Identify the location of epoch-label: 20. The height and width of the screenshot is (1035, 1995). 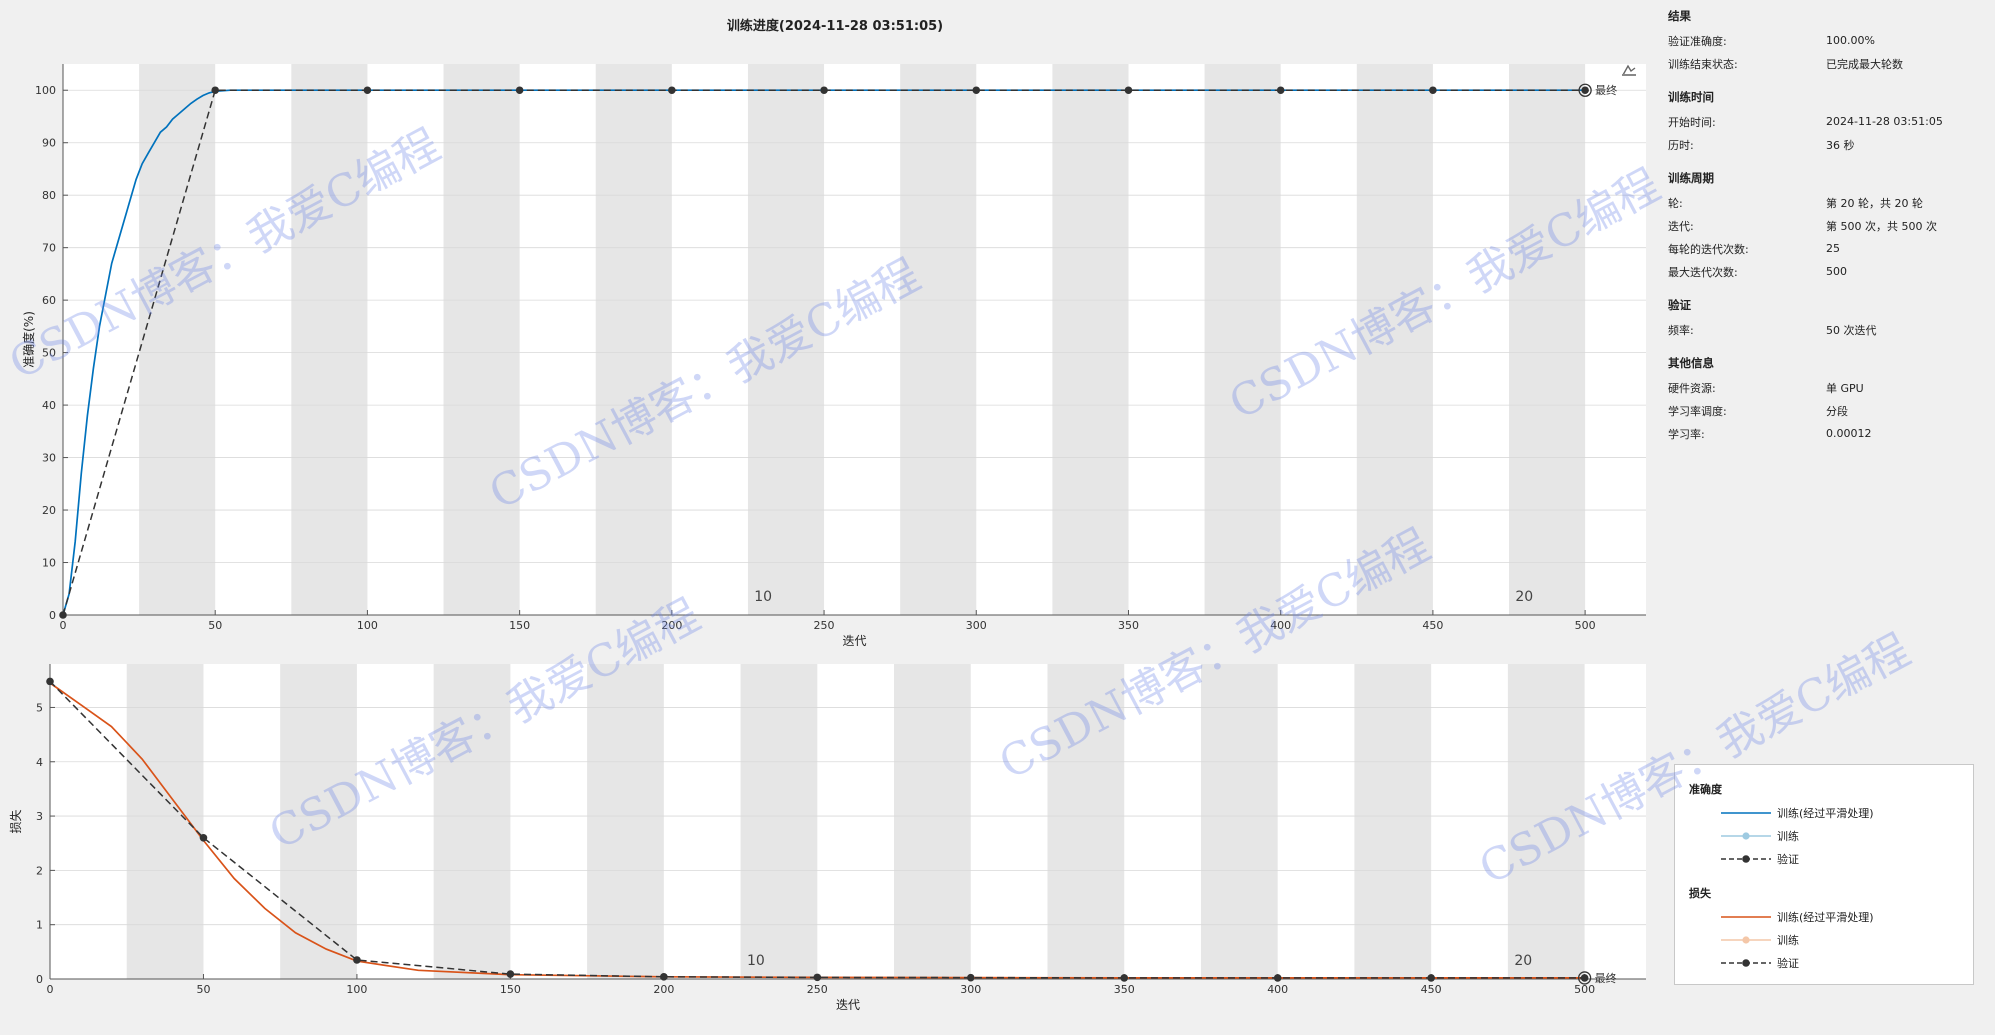
(1523, 961).